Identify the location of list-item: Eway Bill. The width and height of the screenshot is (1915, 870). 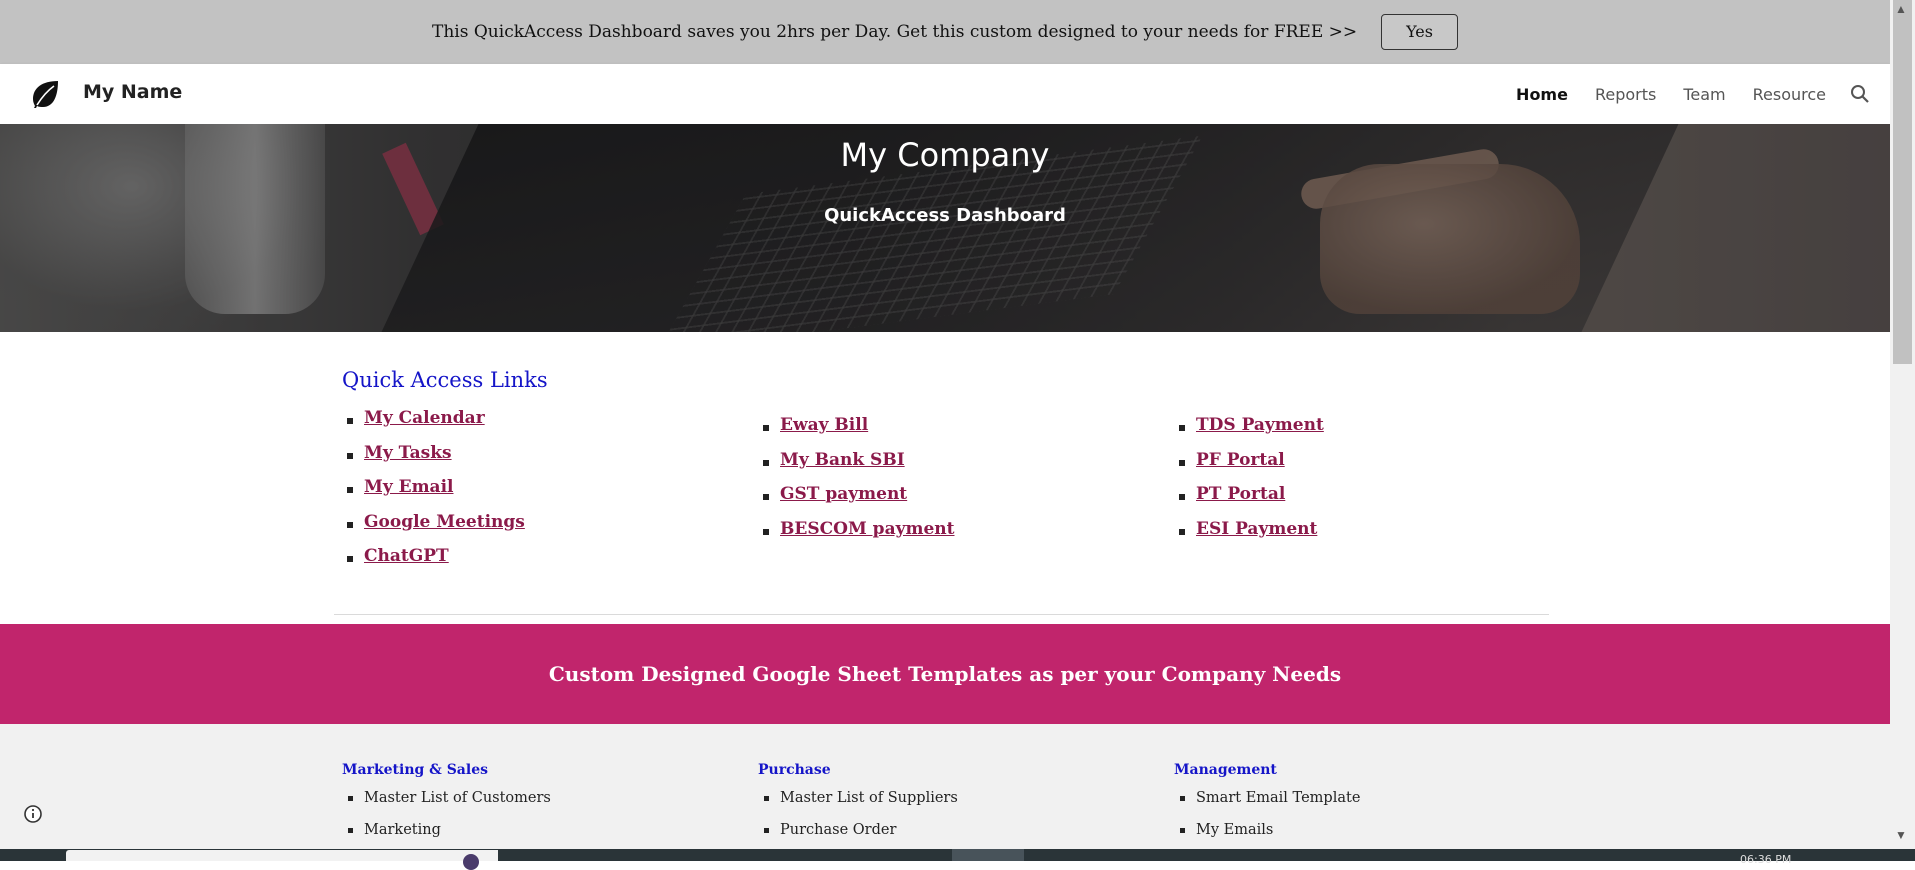
(856, 432).